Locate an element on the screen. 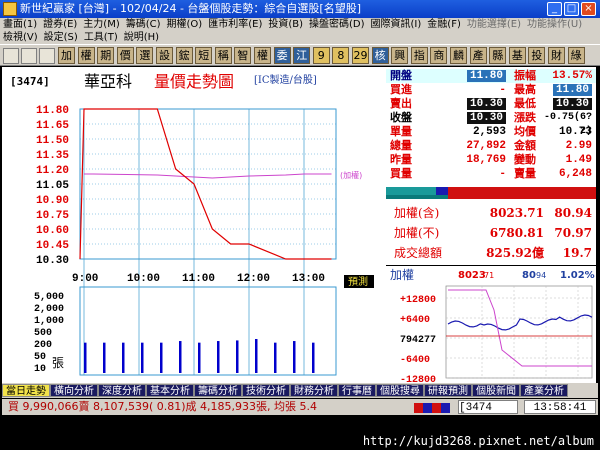 The image size is (600, 450). price-tick-label: 11.80 is located at coordinates (52, 111).